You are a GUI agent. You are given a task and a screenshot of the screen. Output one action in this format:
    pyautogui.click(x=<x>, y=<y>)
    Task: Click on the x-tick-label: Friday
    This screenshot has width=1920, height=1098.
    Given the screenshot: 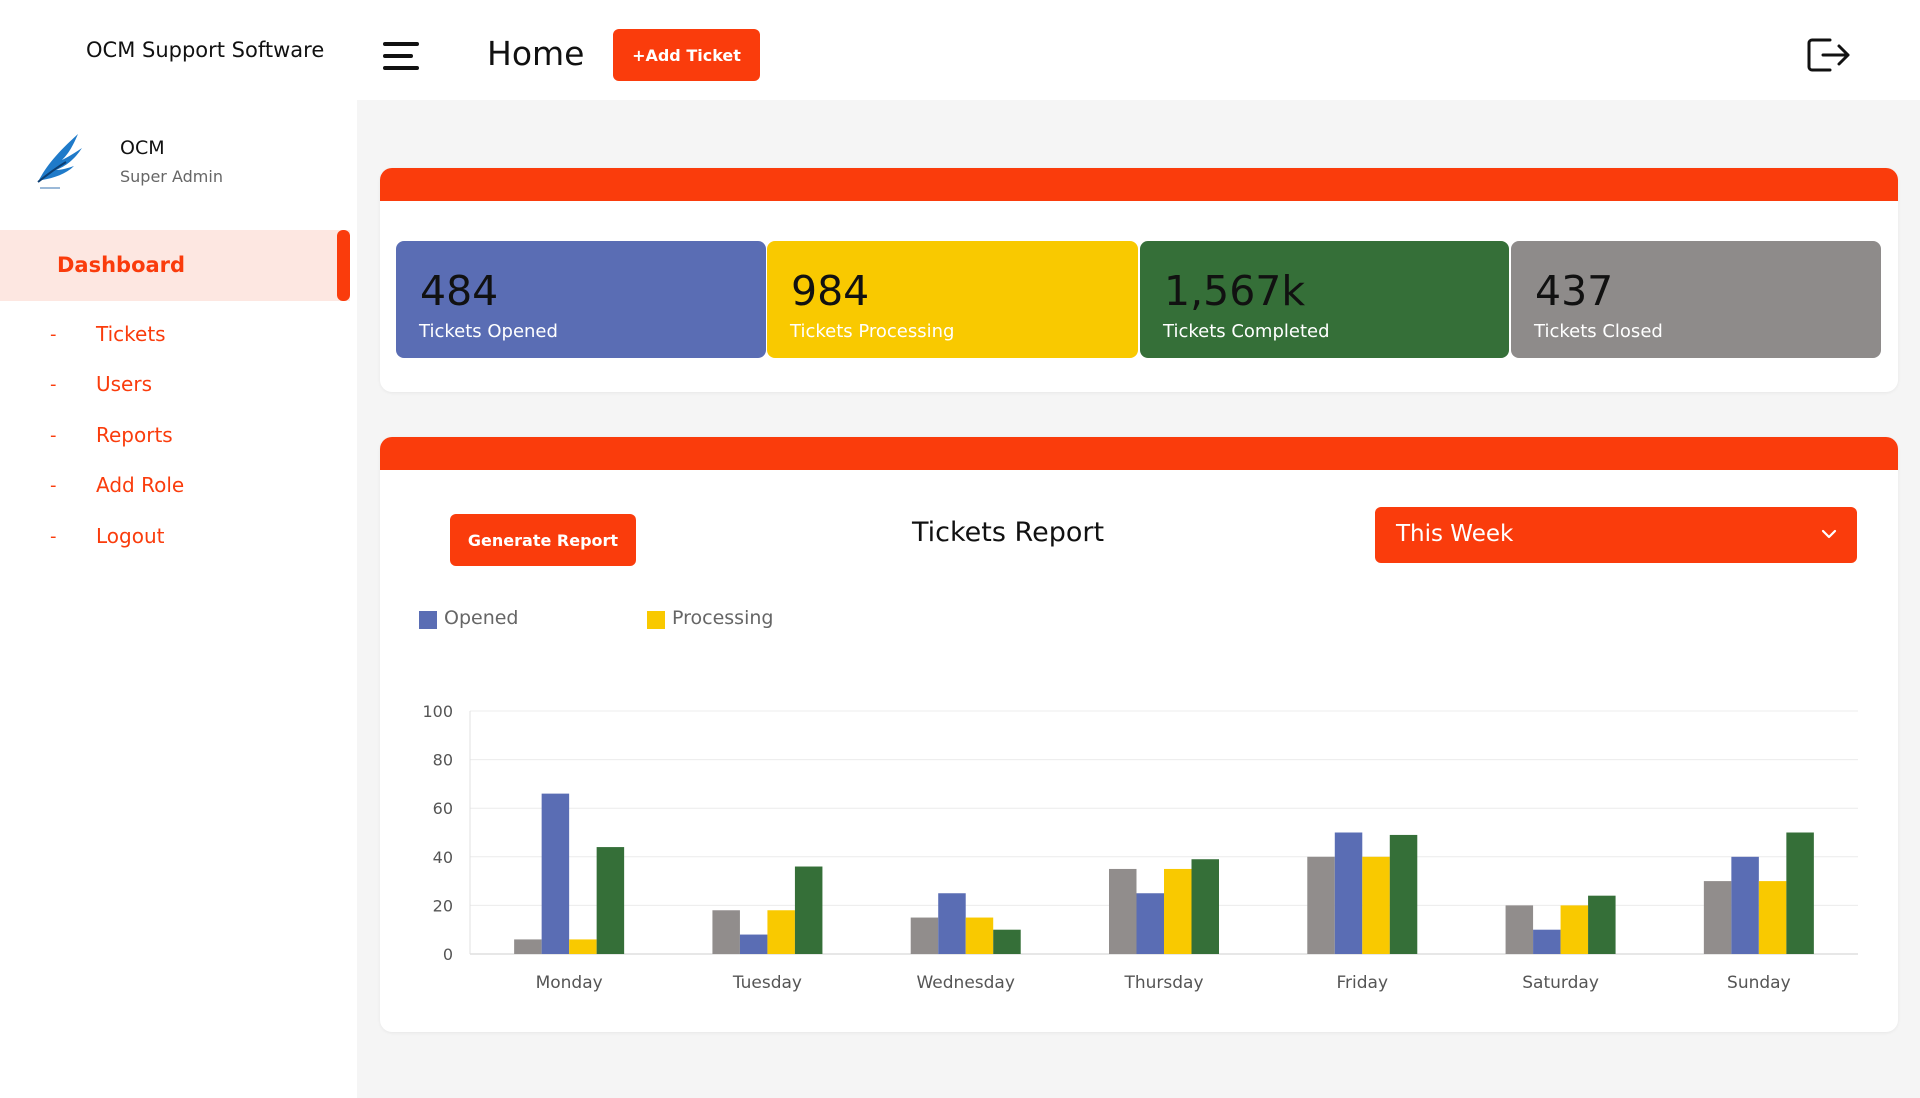 What is the action you would take?
    pyautogui.click(x=1363, y=983)
    